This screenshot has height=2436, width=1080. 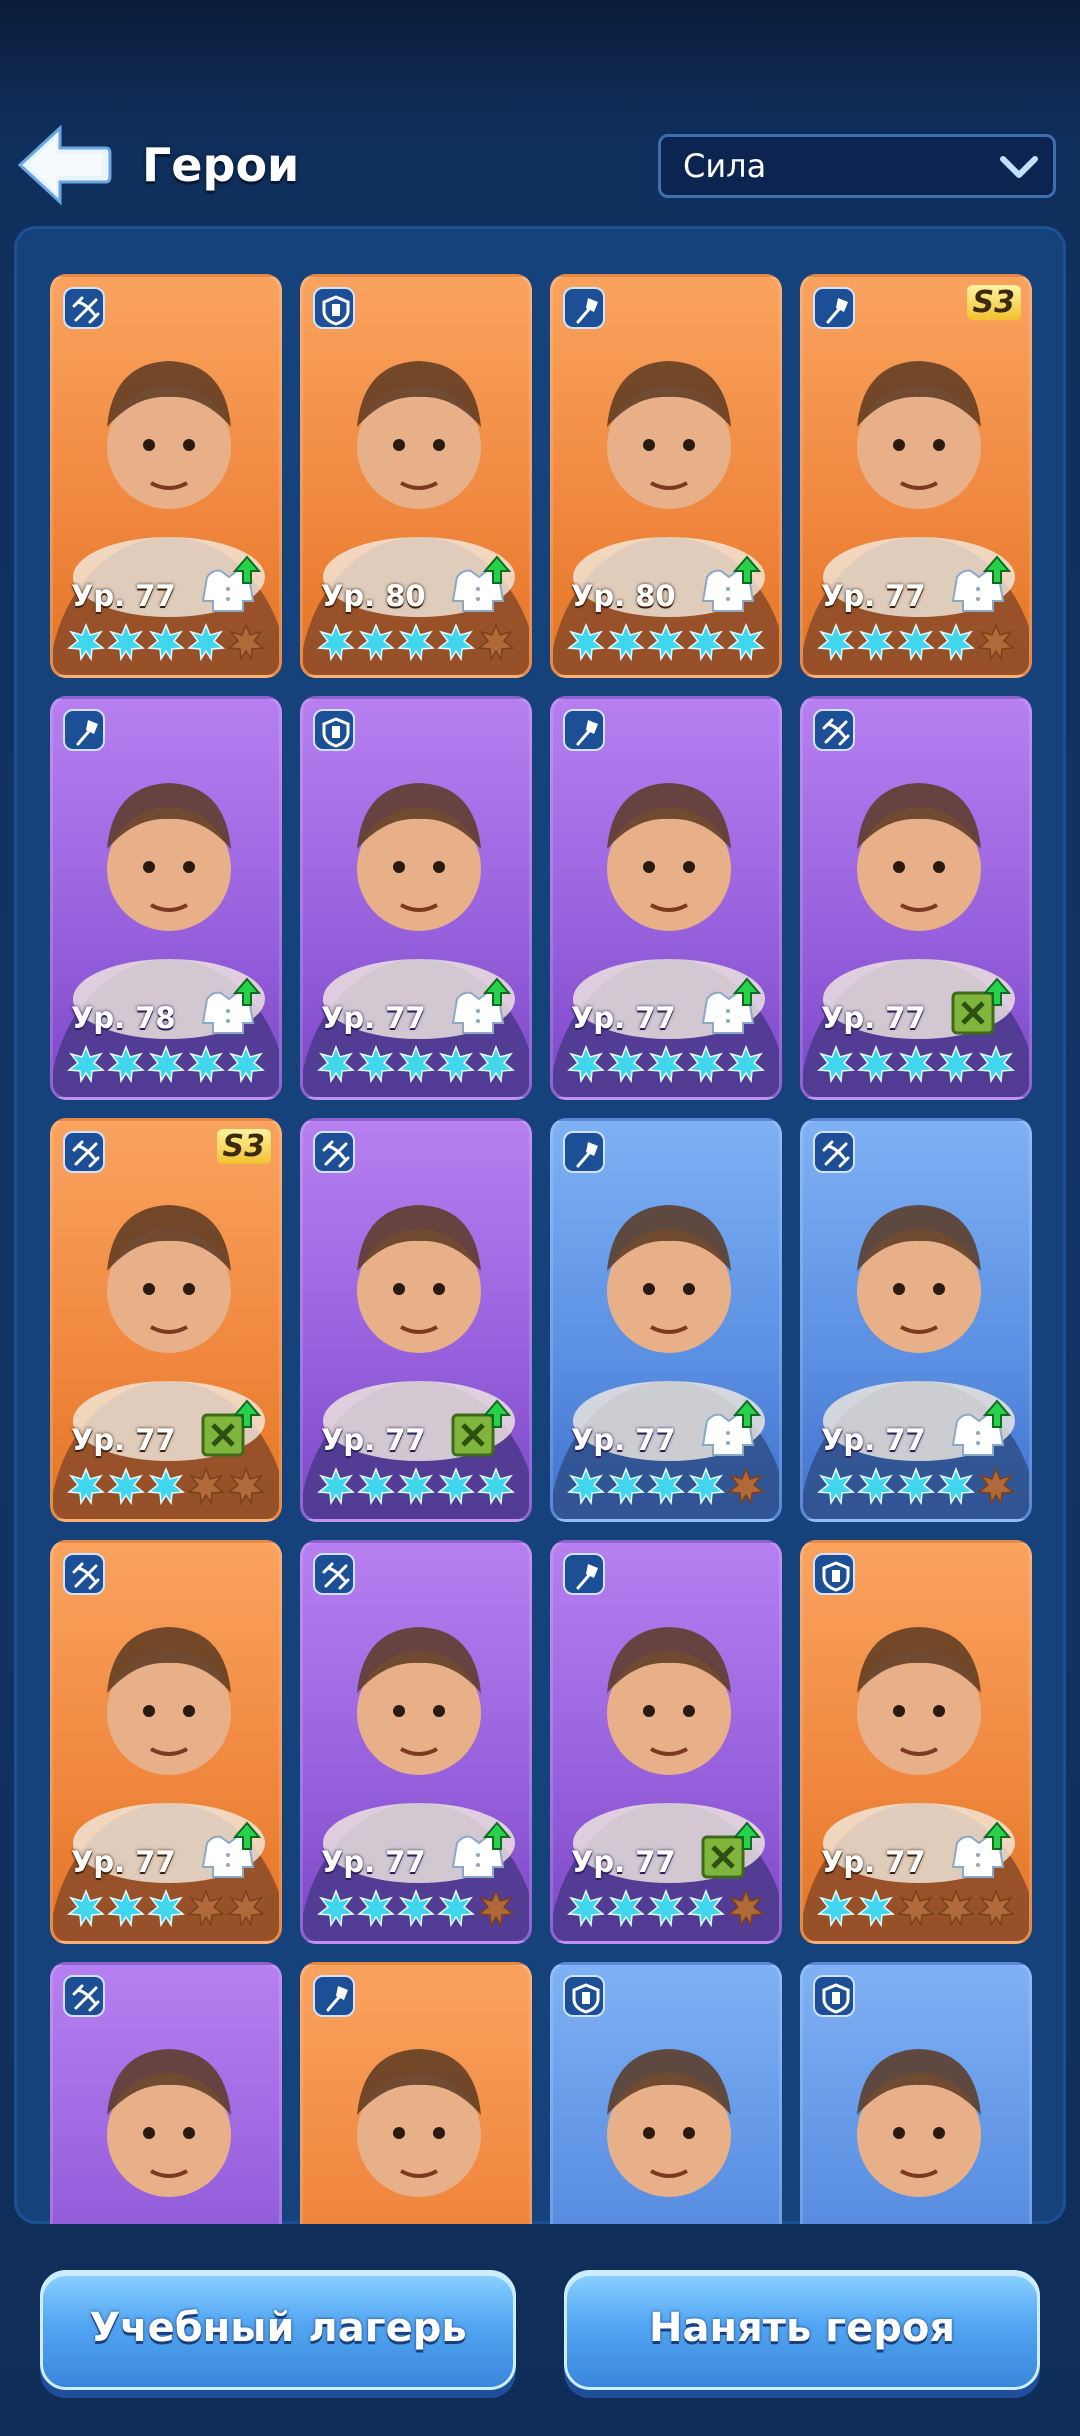 I want to click on hero-card: Ур. 78, so click(x=166, y=898).